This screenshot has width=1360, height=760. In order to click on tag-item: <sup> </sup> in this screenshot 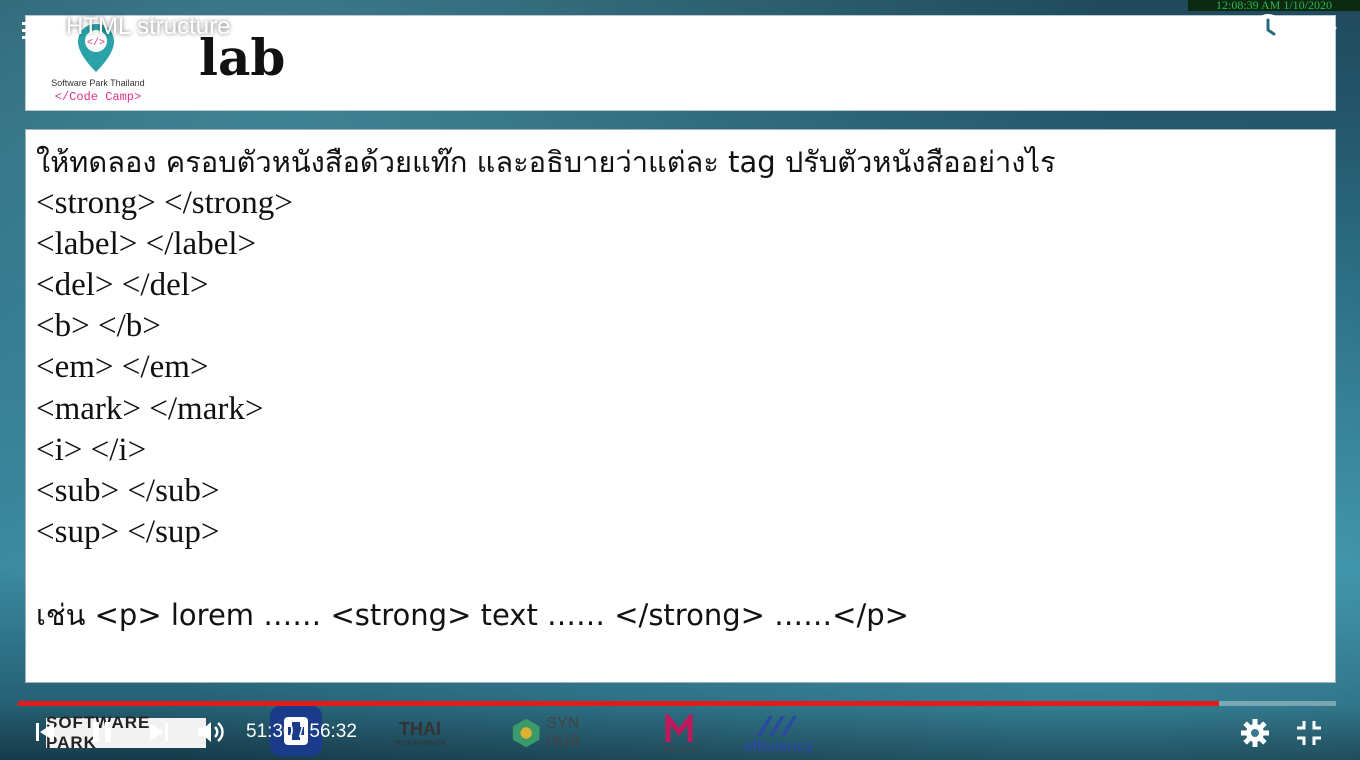, I will do `click(128, 532)`.